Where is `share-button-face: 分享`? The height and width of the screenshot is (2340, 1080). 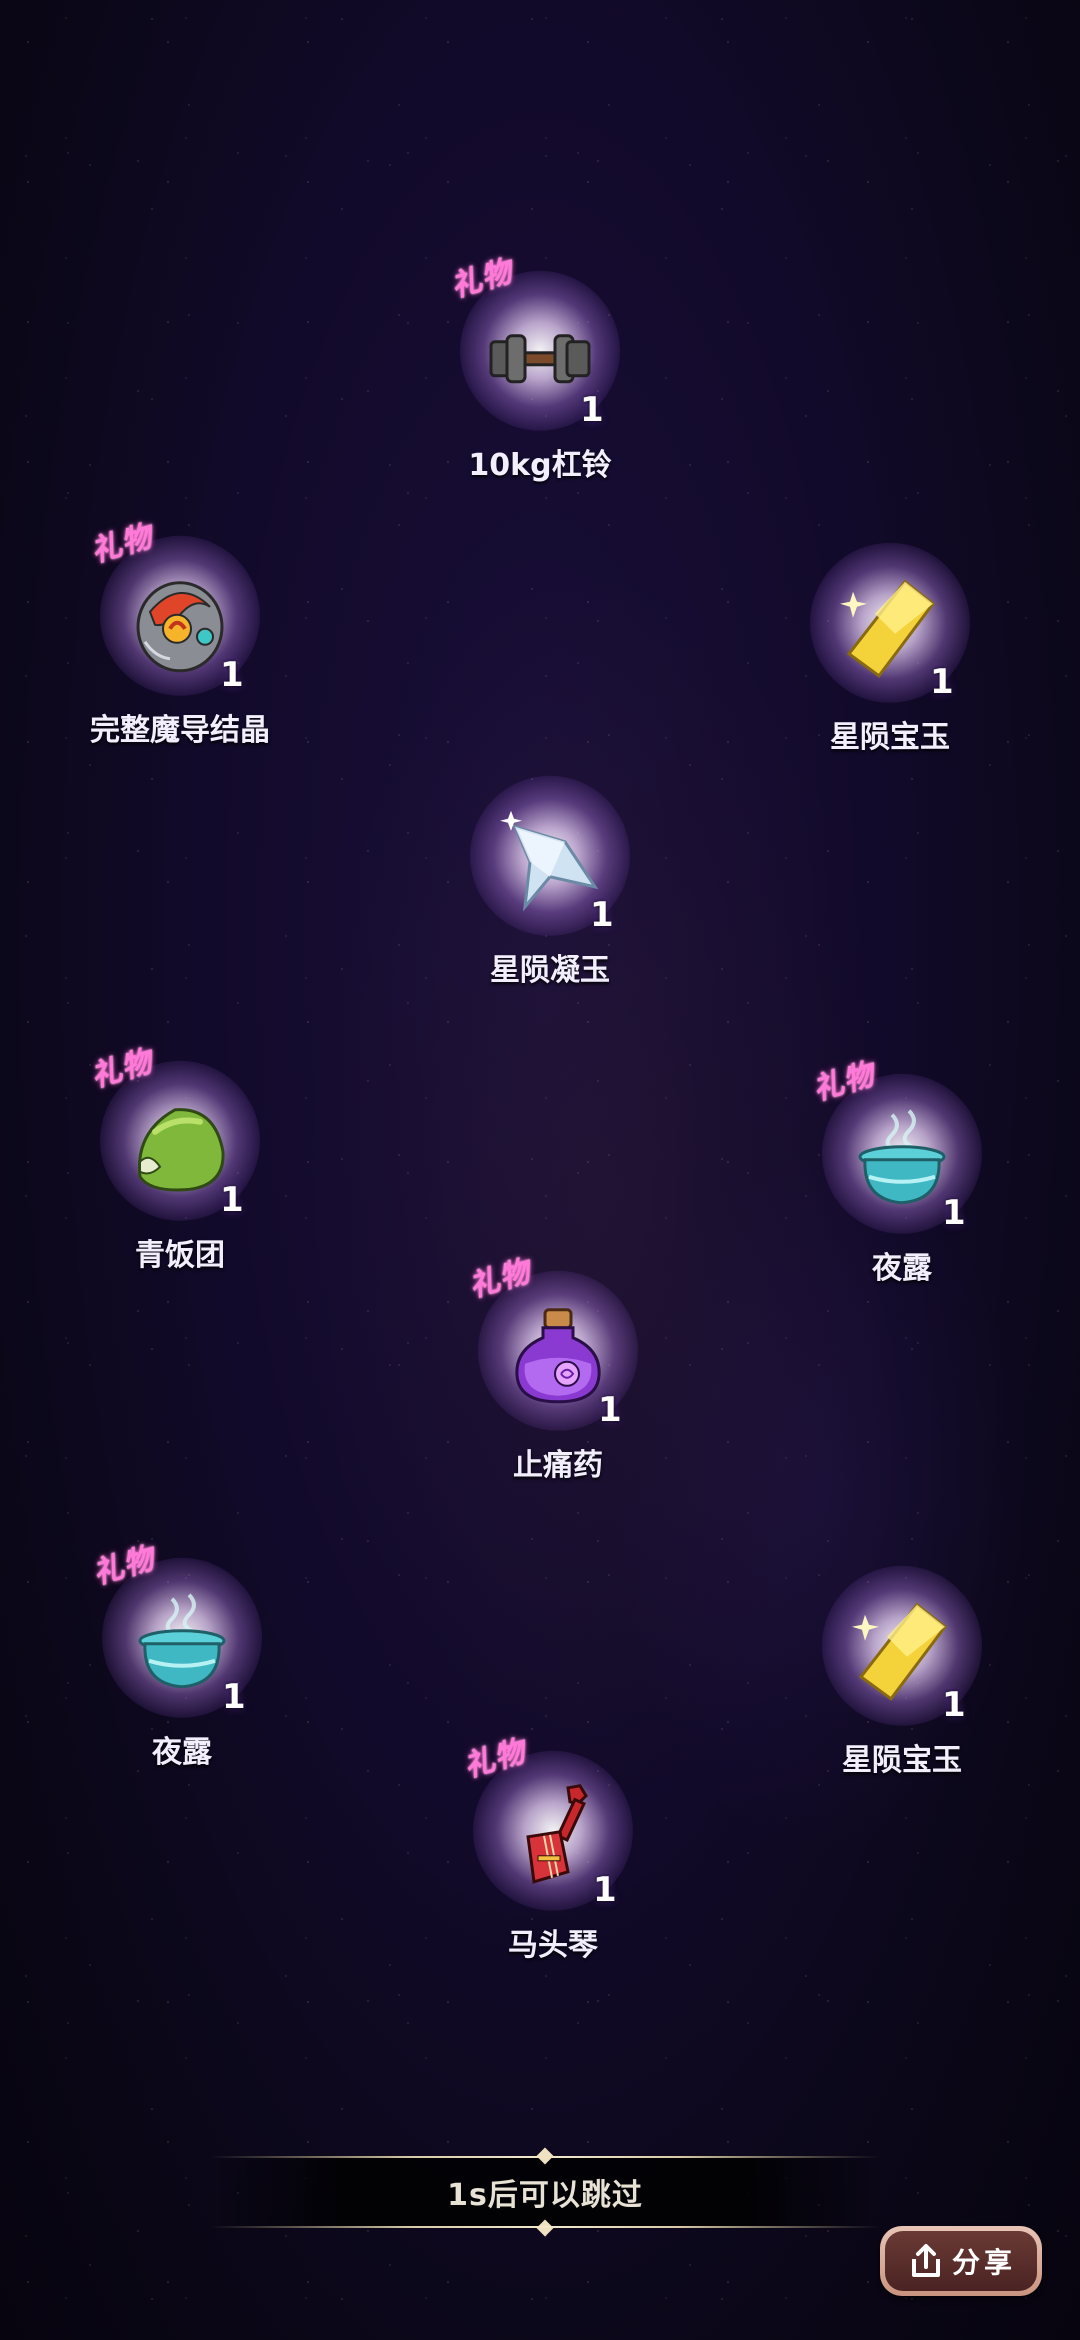 share-button-face: 分享 is located at coordinates (961, 2261).